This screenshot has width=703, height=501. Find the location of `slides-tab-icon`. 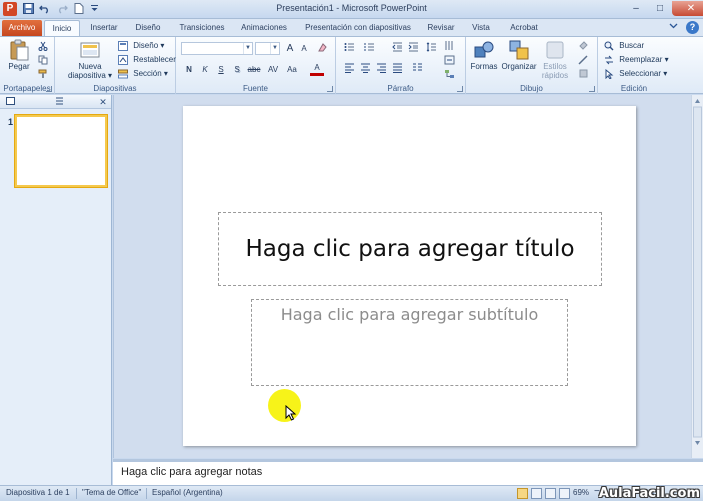

slides-tab-icon is located at coordinates (10, 102).